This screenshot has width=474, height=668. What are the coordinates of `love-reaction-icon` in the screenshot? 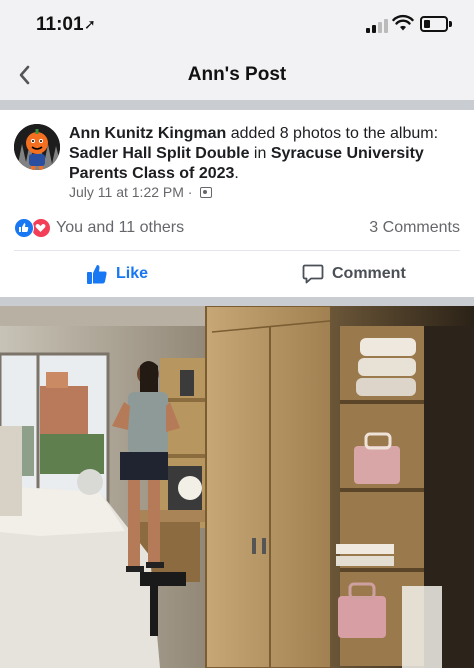 It's located at (41, 228).